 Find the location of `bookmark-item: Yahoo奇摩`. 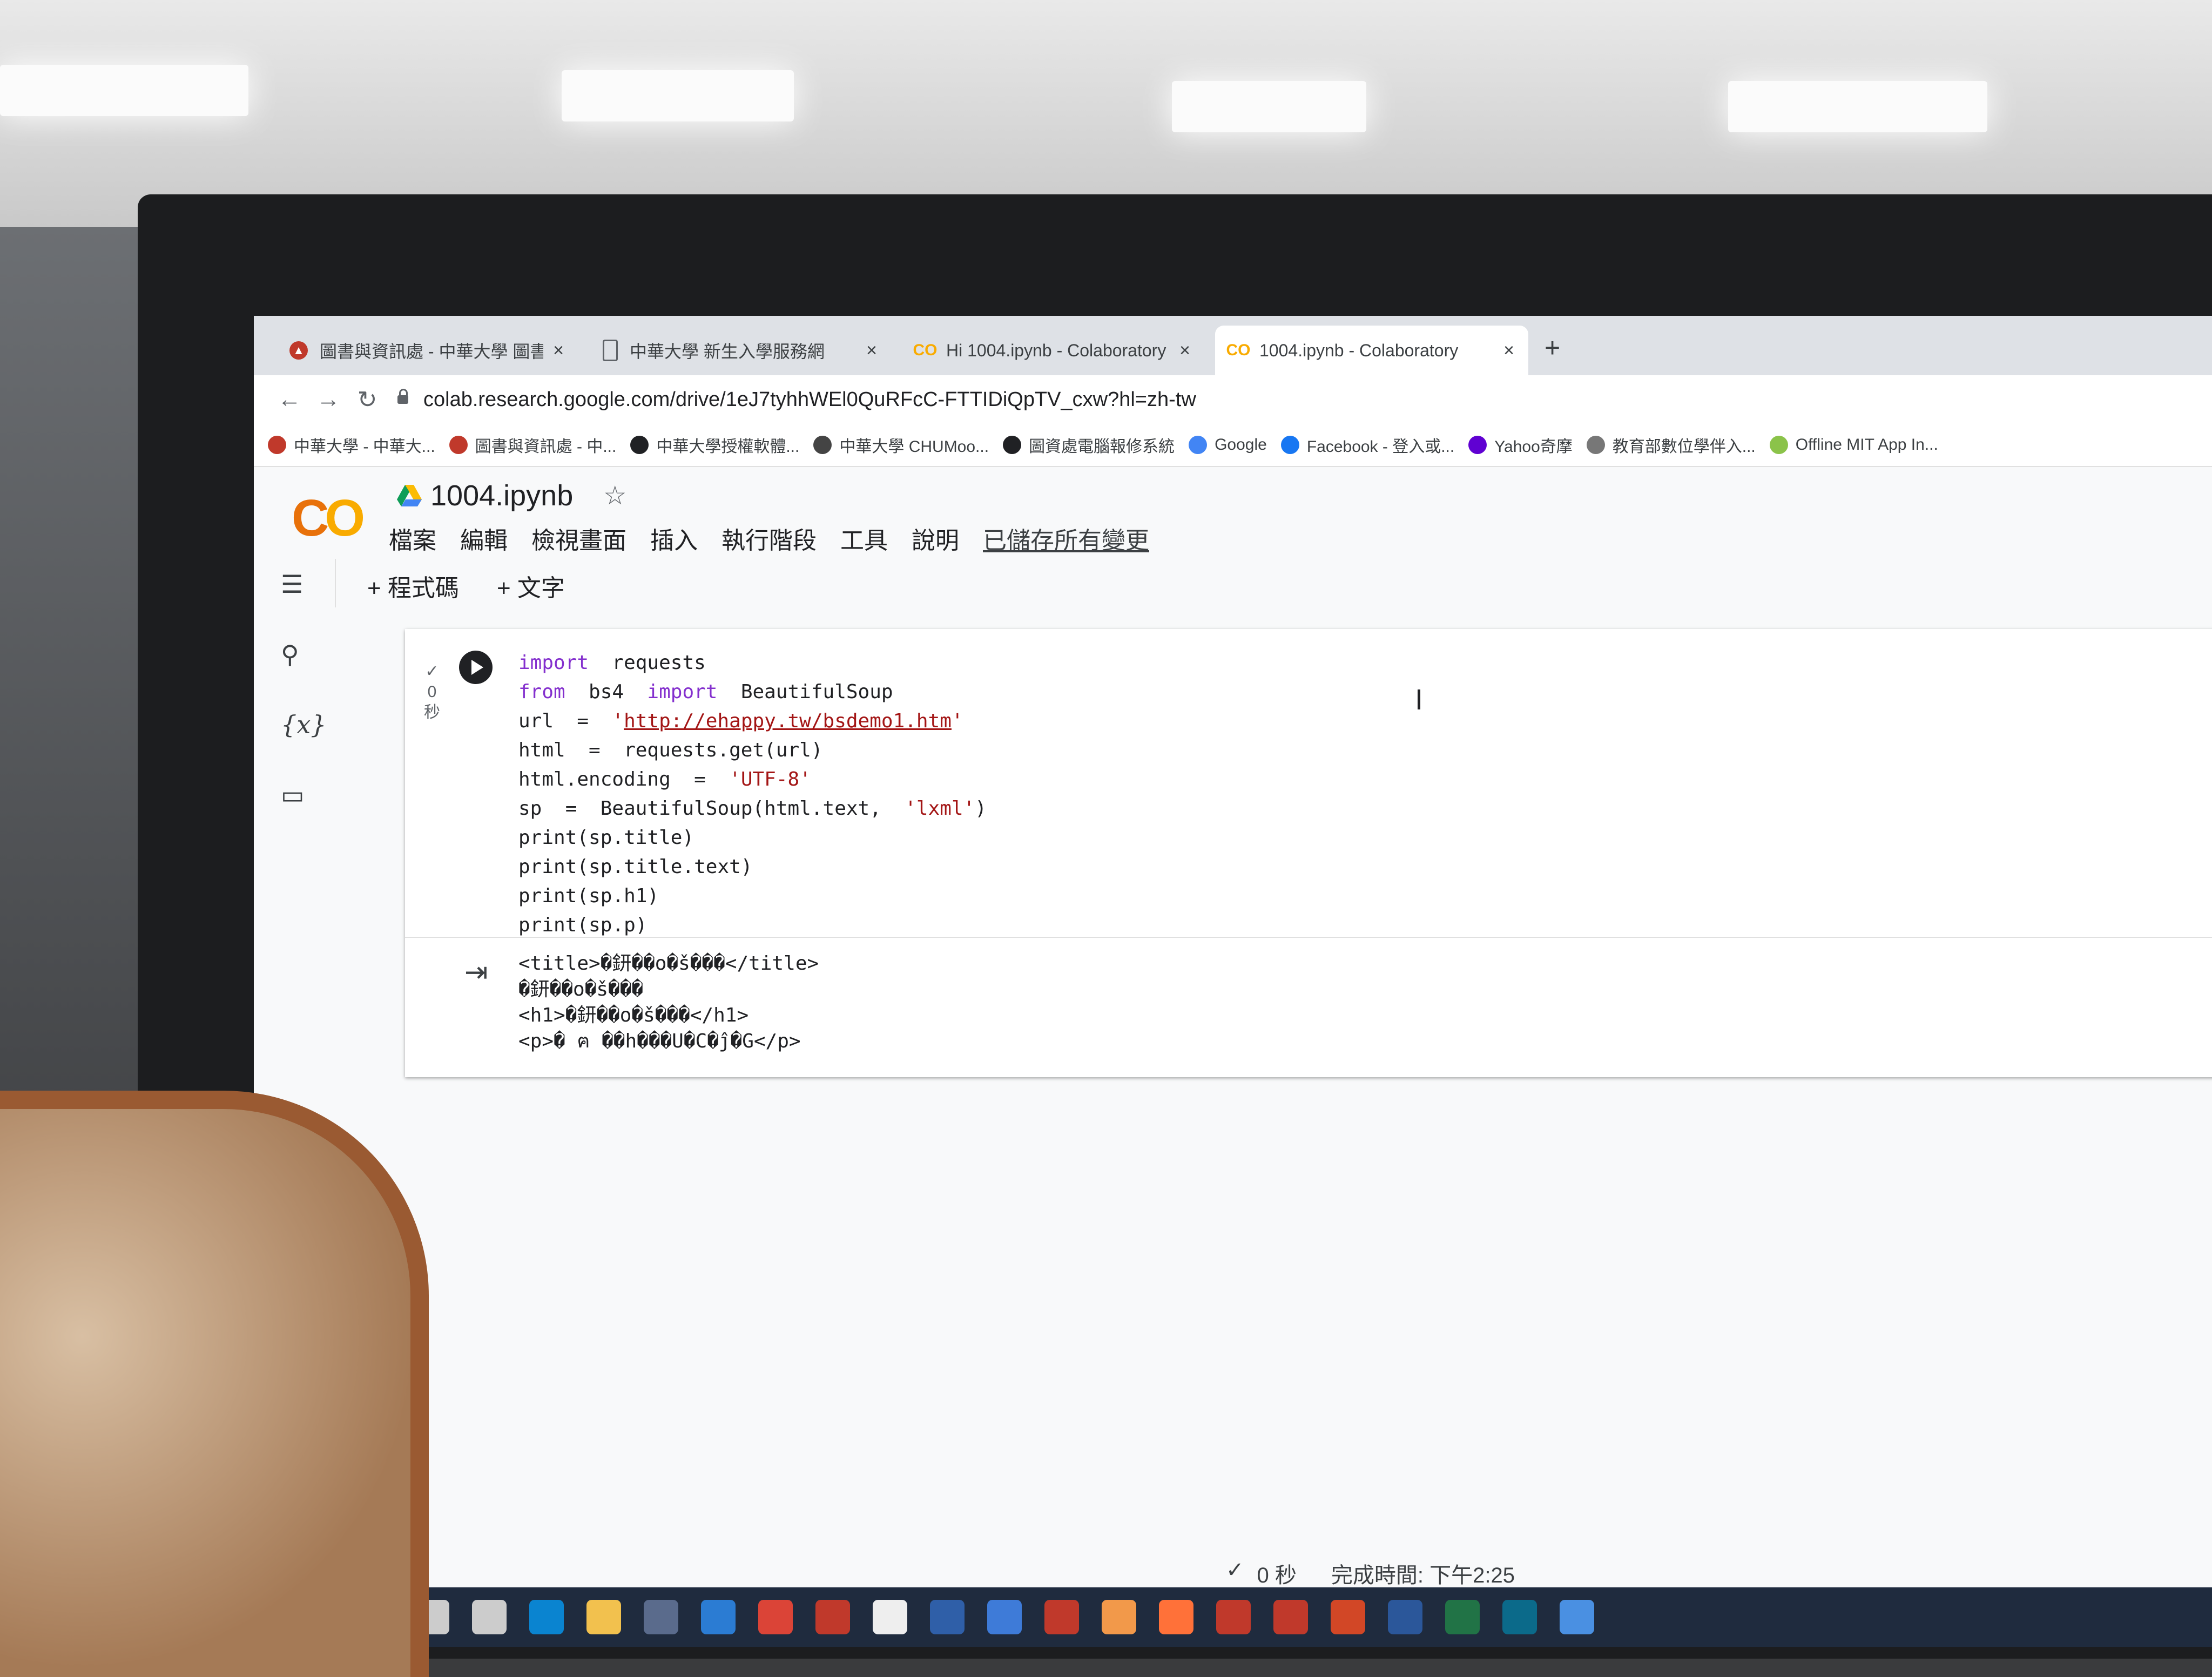

bookmark-item: Yahoo奇摩 is located at coordinates (1520, 445).